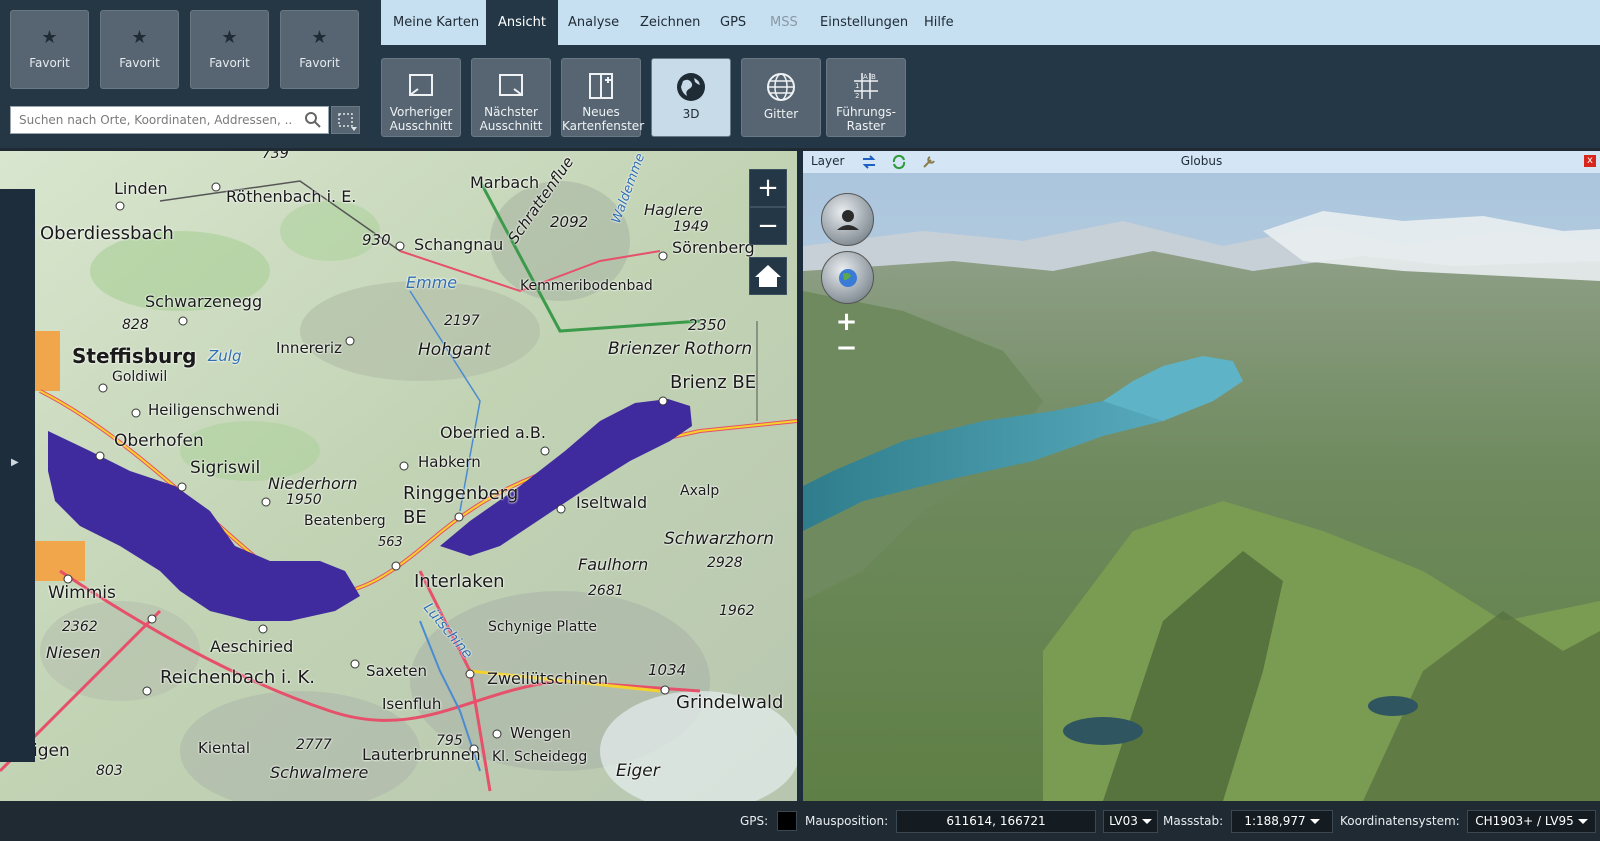 This screenshot has height=841, width=1600. I want to click on globe-zoom-out-button: −, so click(846, 348).